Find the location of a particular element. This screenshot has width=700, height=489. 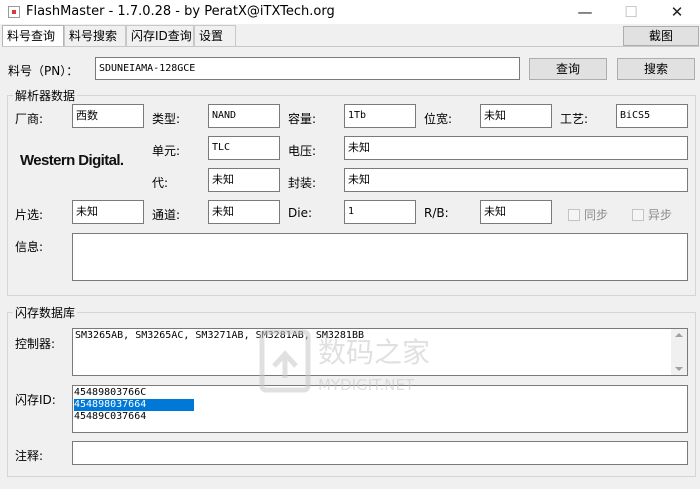

western-digital-logo: Western Digital. is located at coordinates (72, 160).